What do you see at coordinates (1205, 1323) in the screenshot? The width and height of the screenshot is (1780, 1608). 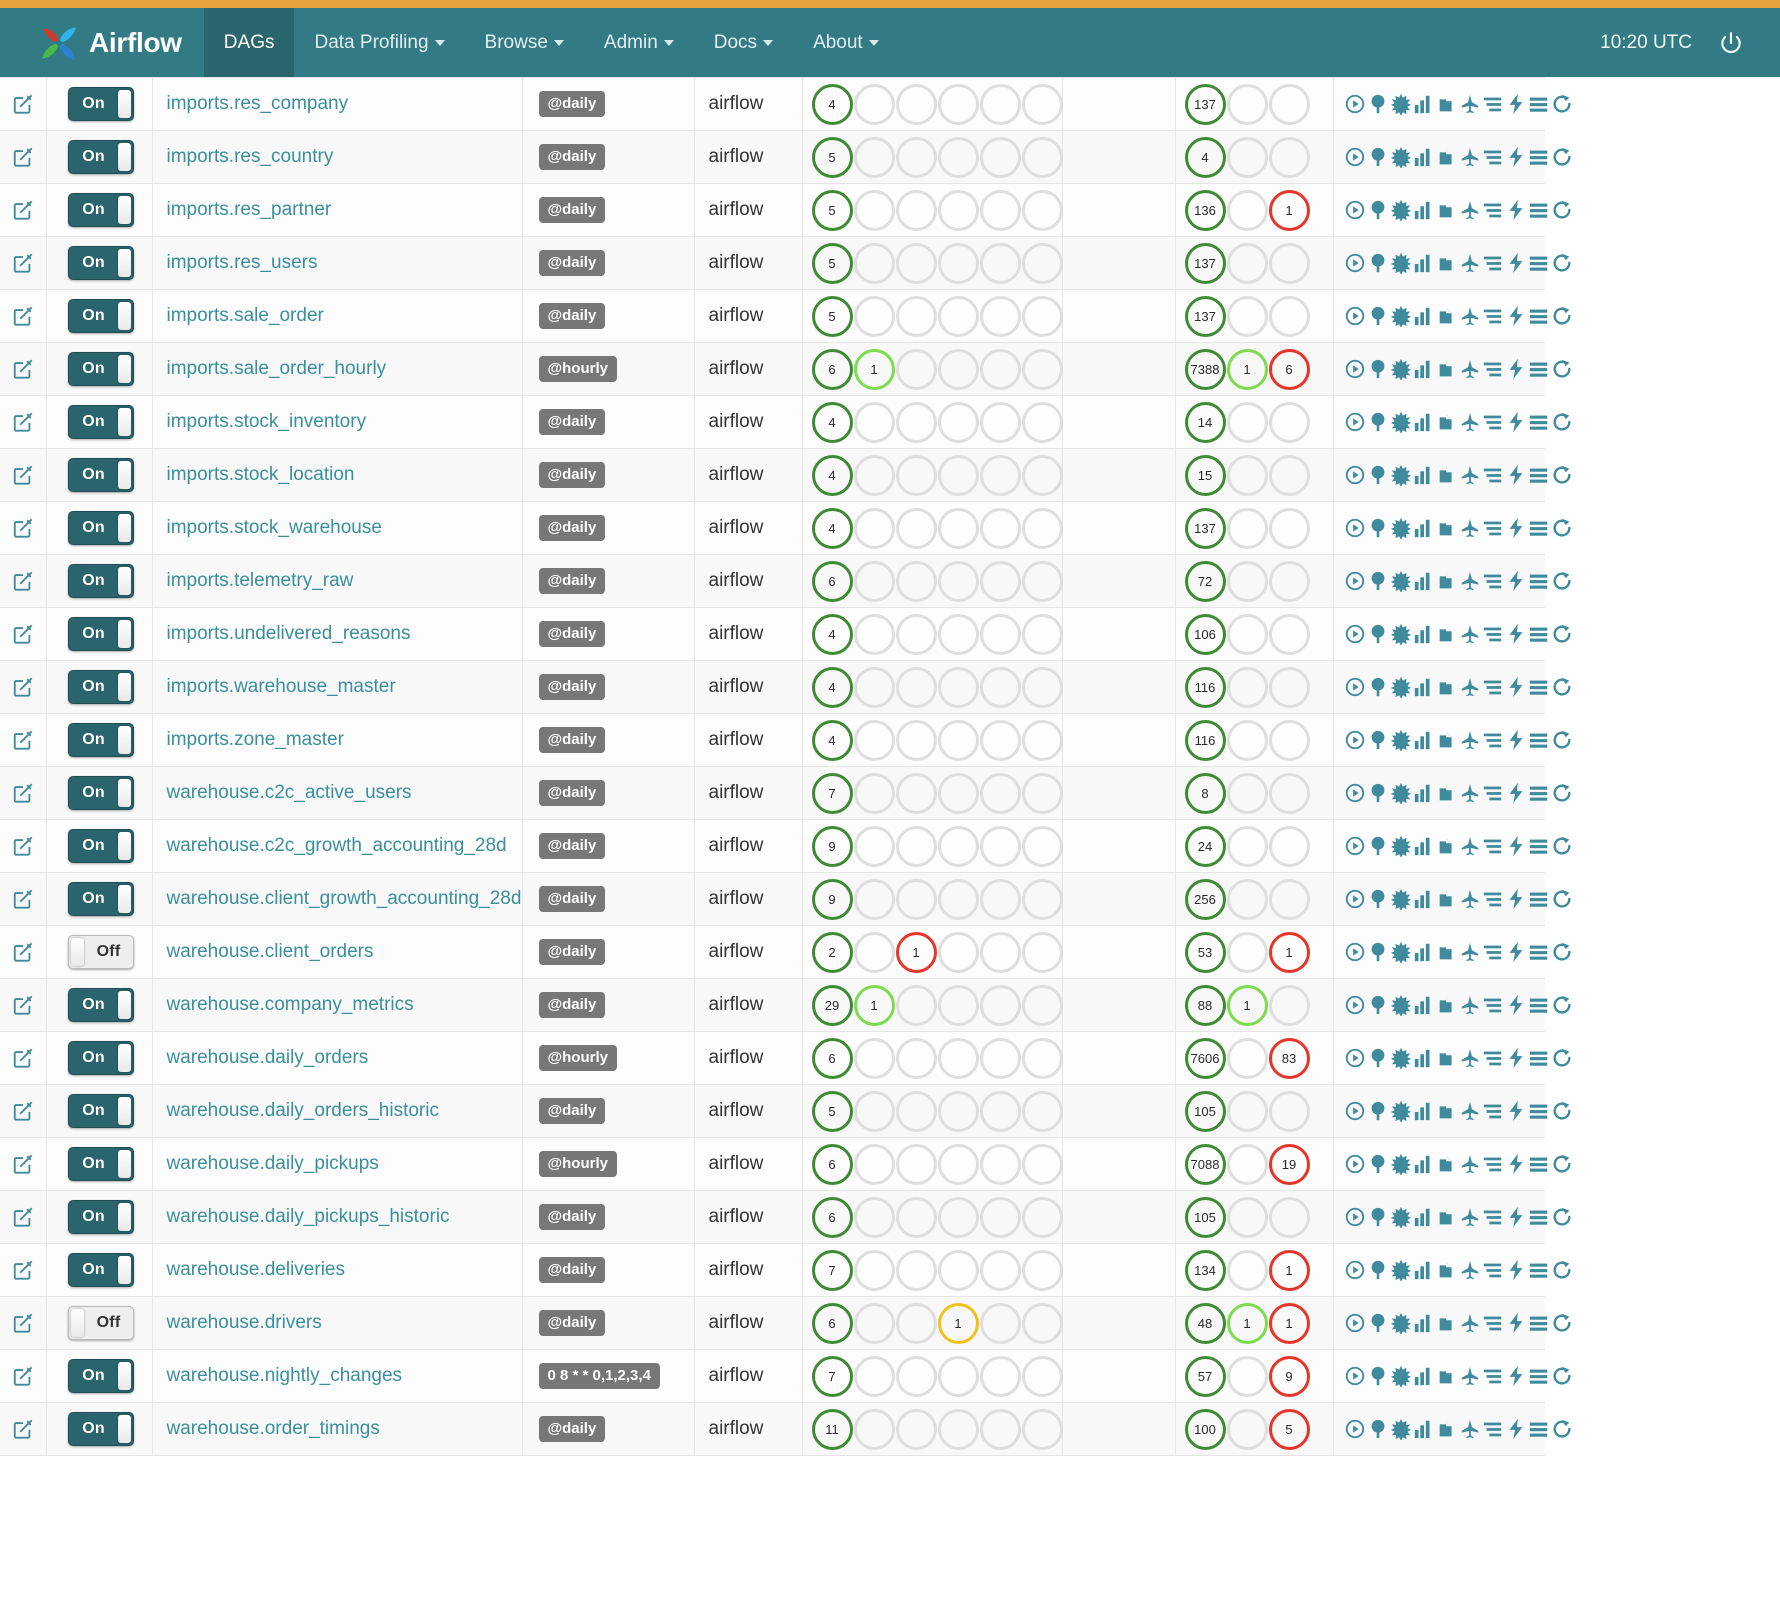 I see `task-circle-success: 48` at bounding box center [1205, 1323].